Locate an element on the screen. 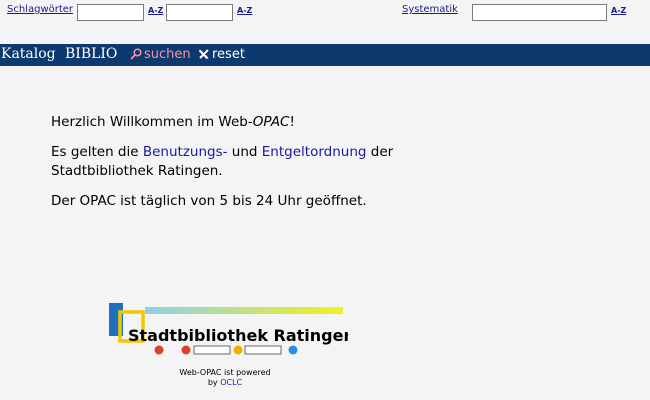  nav-suchen: suchen is located at coordinates (160, 54).